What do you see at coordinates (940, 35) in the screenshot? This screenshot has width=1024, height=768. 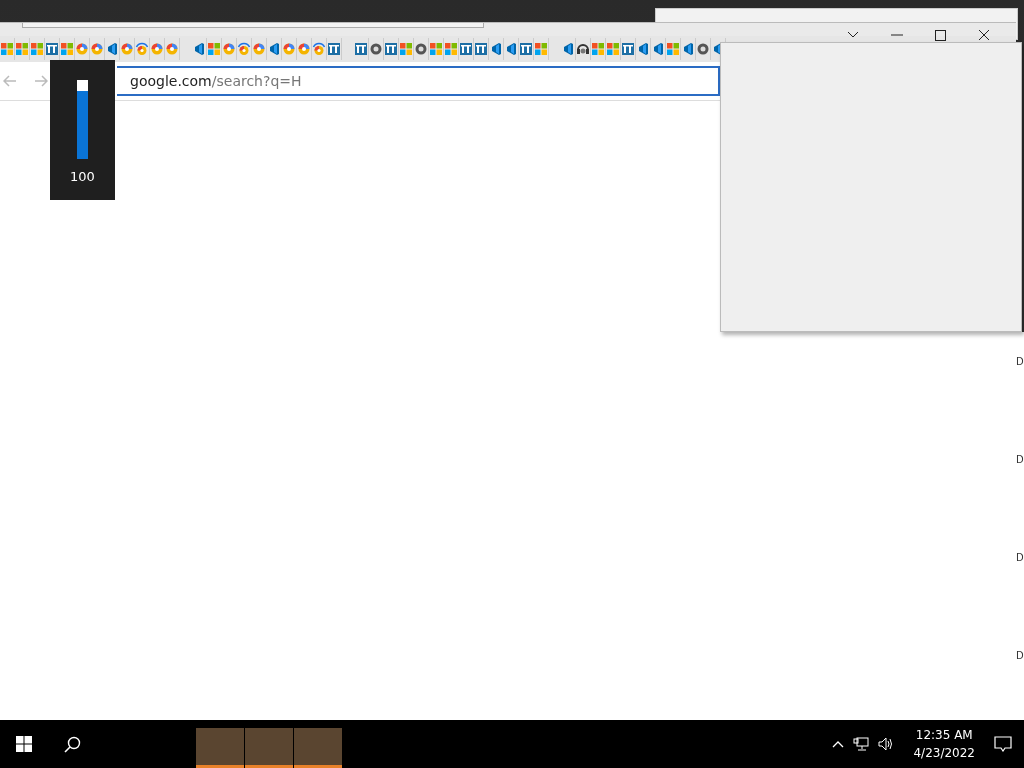 I see `maximize-icon` at bounding box center [940, 35].